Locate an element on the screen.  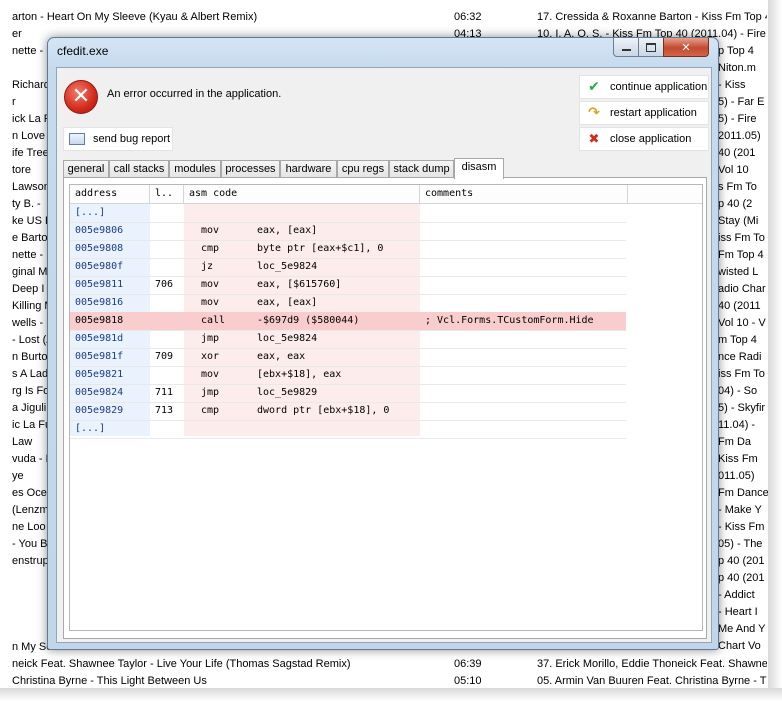
playlist-filename-fragment: adio Char is located at coordinates (742, 289).